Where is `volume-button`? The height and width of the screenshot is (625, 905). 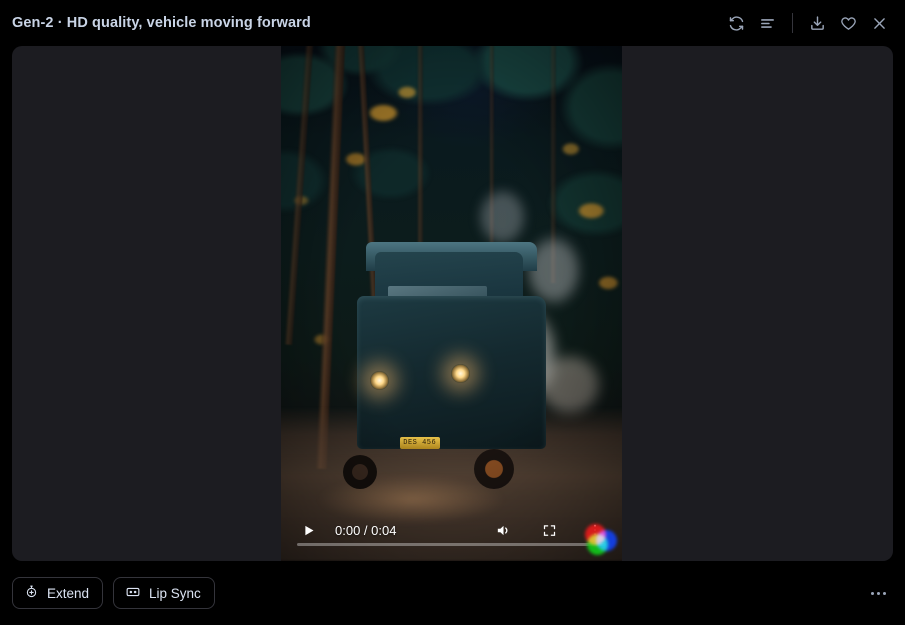 volume-button is located at coordinates (503, 530).